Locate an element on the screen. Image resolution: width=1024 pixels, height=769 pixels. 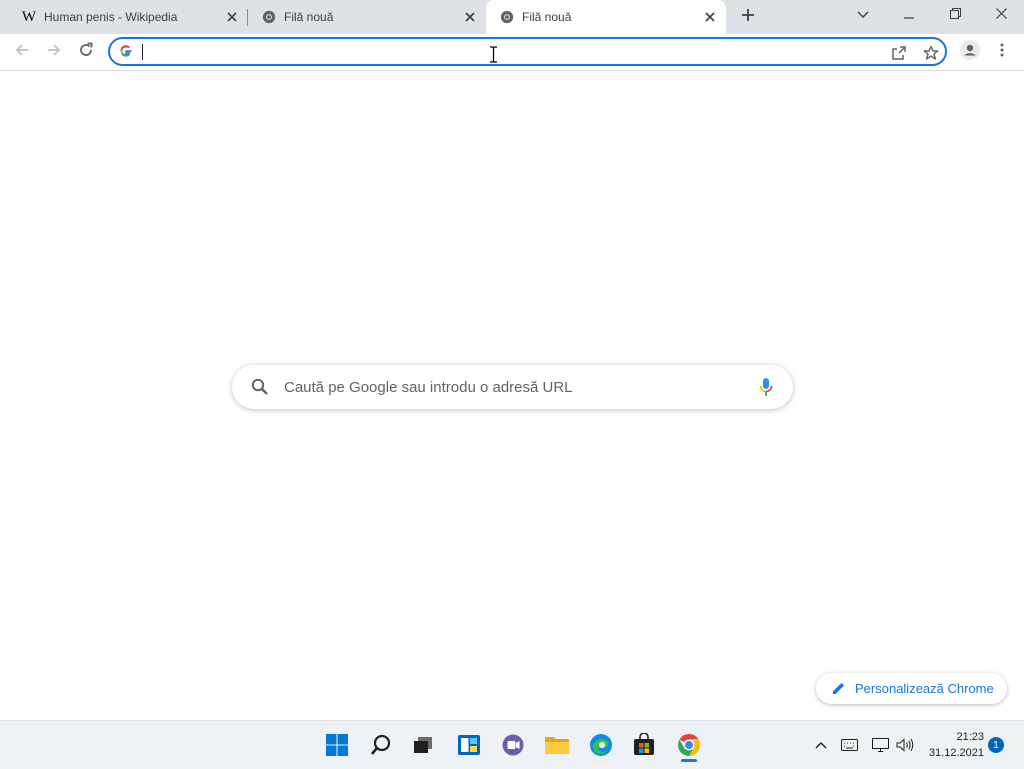
forward-button is located at coordinates (54, 52).